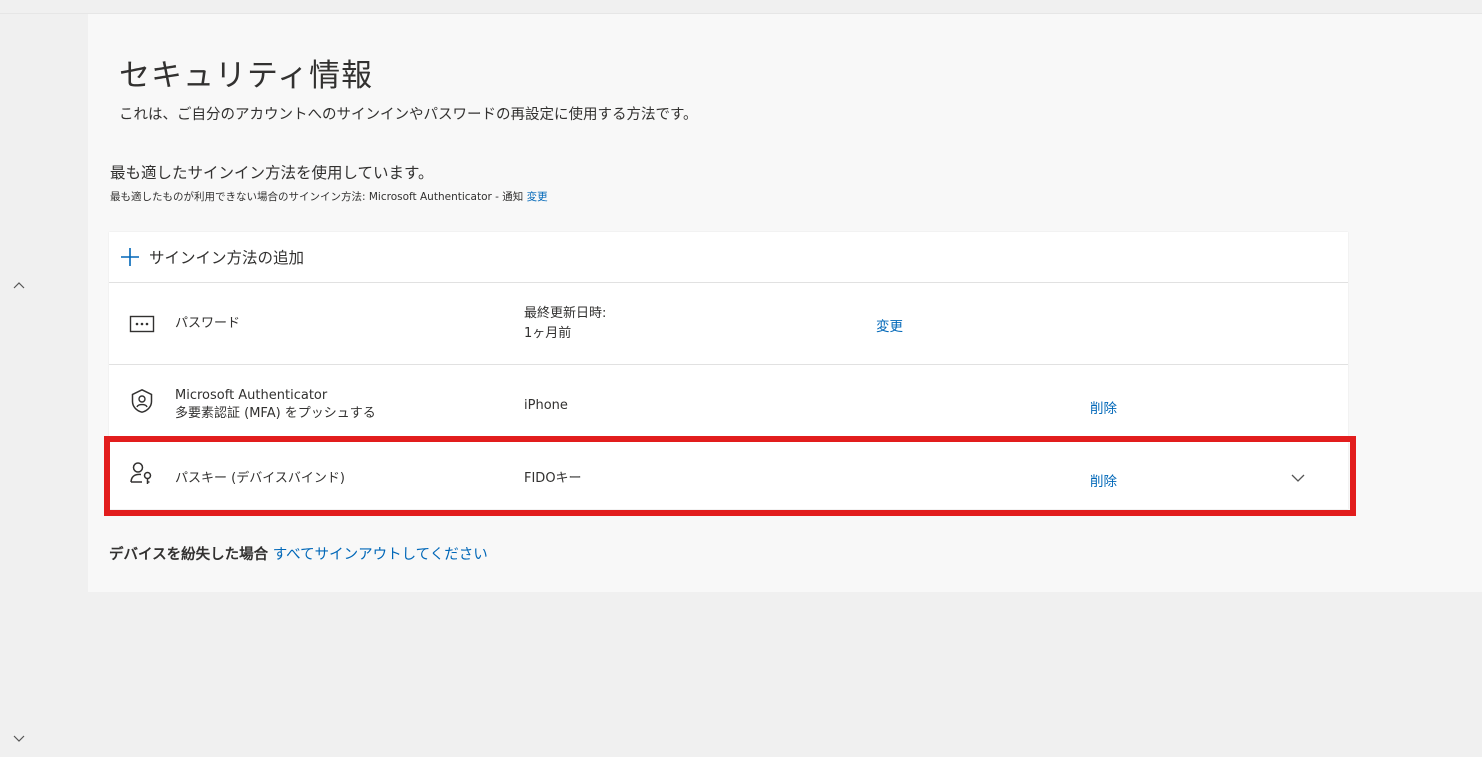 Image resolution: width=1482 pixels, height=757 pixels. I want to click on lost-device-line: デバイスを紛失した場合 すべてサインアウトしてください, so click(298, 553).